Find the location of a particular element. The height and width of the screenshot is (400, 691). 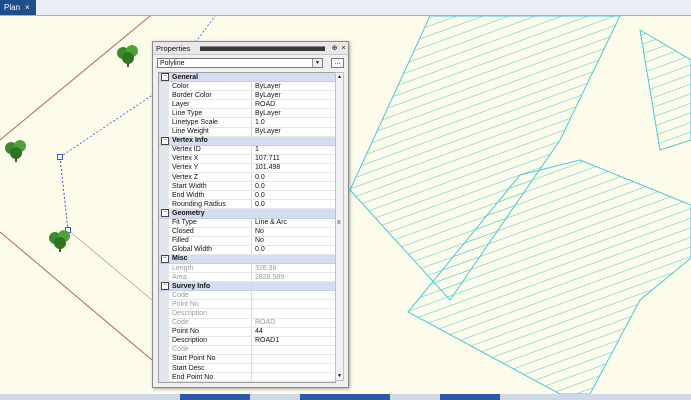

property-value: 2828.589 is located at coordinates (270, 277).